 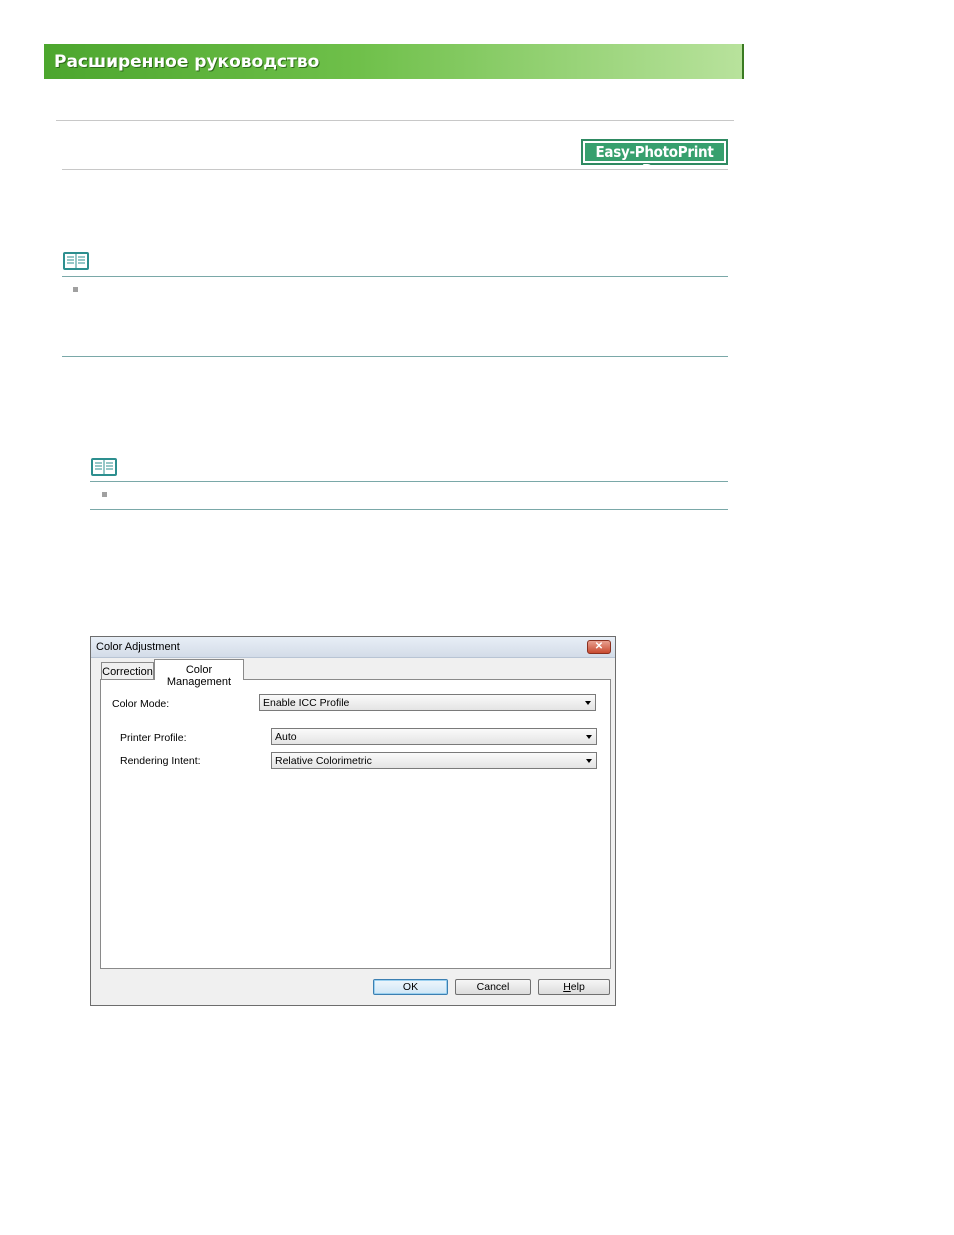 What do you see at coordinates (493, 987) in the screenshot?
I see `cancel-button: Cancel` at bounding box center [493, 987].